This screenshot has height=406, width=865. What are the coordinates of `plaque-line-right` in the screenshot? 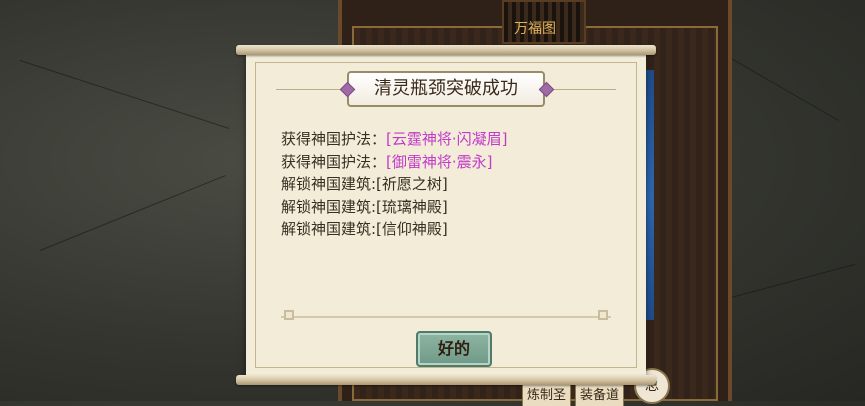 It's located at (583, 89).